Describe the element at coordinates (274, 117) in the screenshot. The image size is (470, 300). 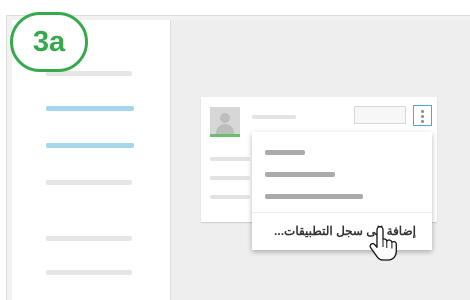
I see `app-title-placeholder` at that location.